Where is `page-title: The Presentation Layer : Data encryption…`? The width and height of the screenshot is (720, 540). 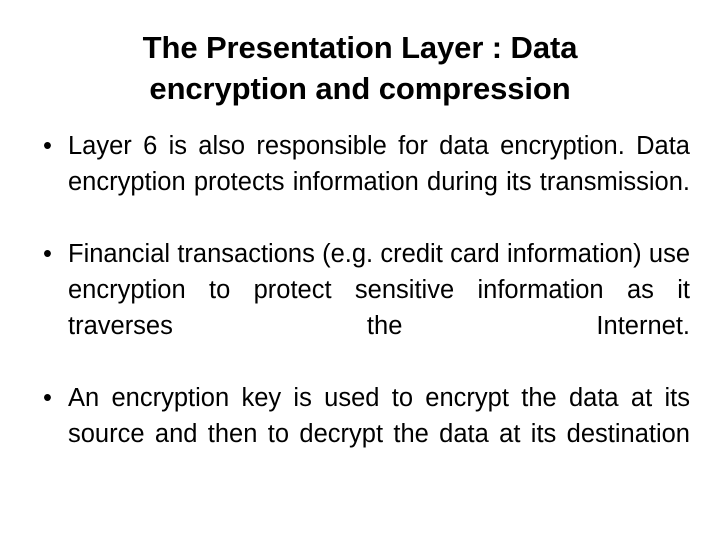
page-title: The Presentation Layer : Data encryption… is located at coordinates (360, 68).